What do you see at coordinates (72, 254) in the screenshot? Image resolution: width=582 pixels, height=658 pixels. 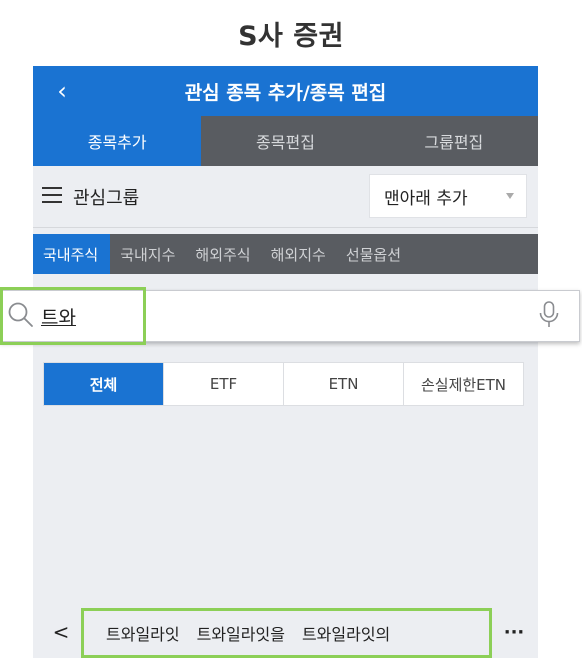 I see `tab-domestic-stocks: 국내주식` at bounding box center [72, 254].